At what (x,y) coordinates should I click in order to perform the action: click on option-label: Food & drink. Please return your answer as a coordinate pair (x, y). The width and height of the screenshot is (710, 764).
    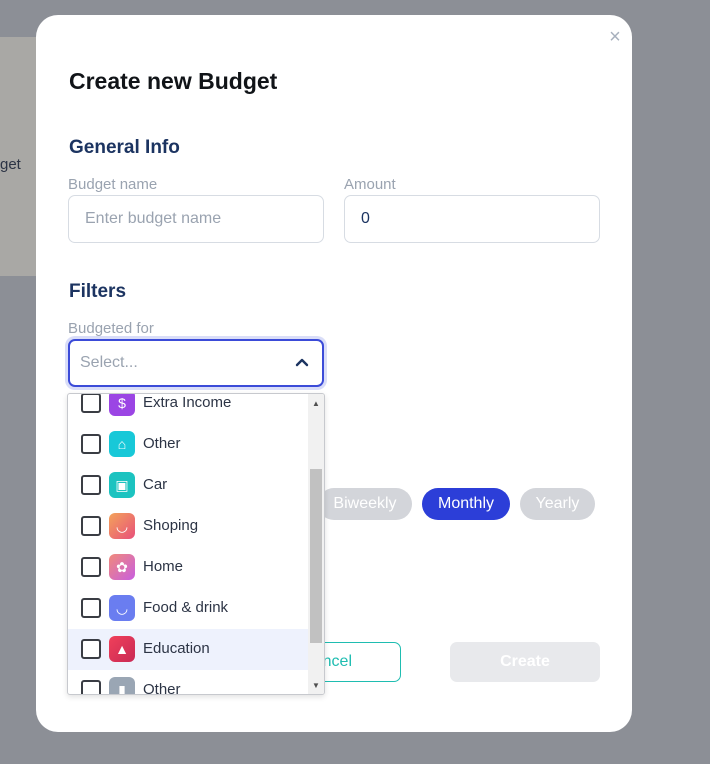
    Looking at the image, I should click on (186, 607).